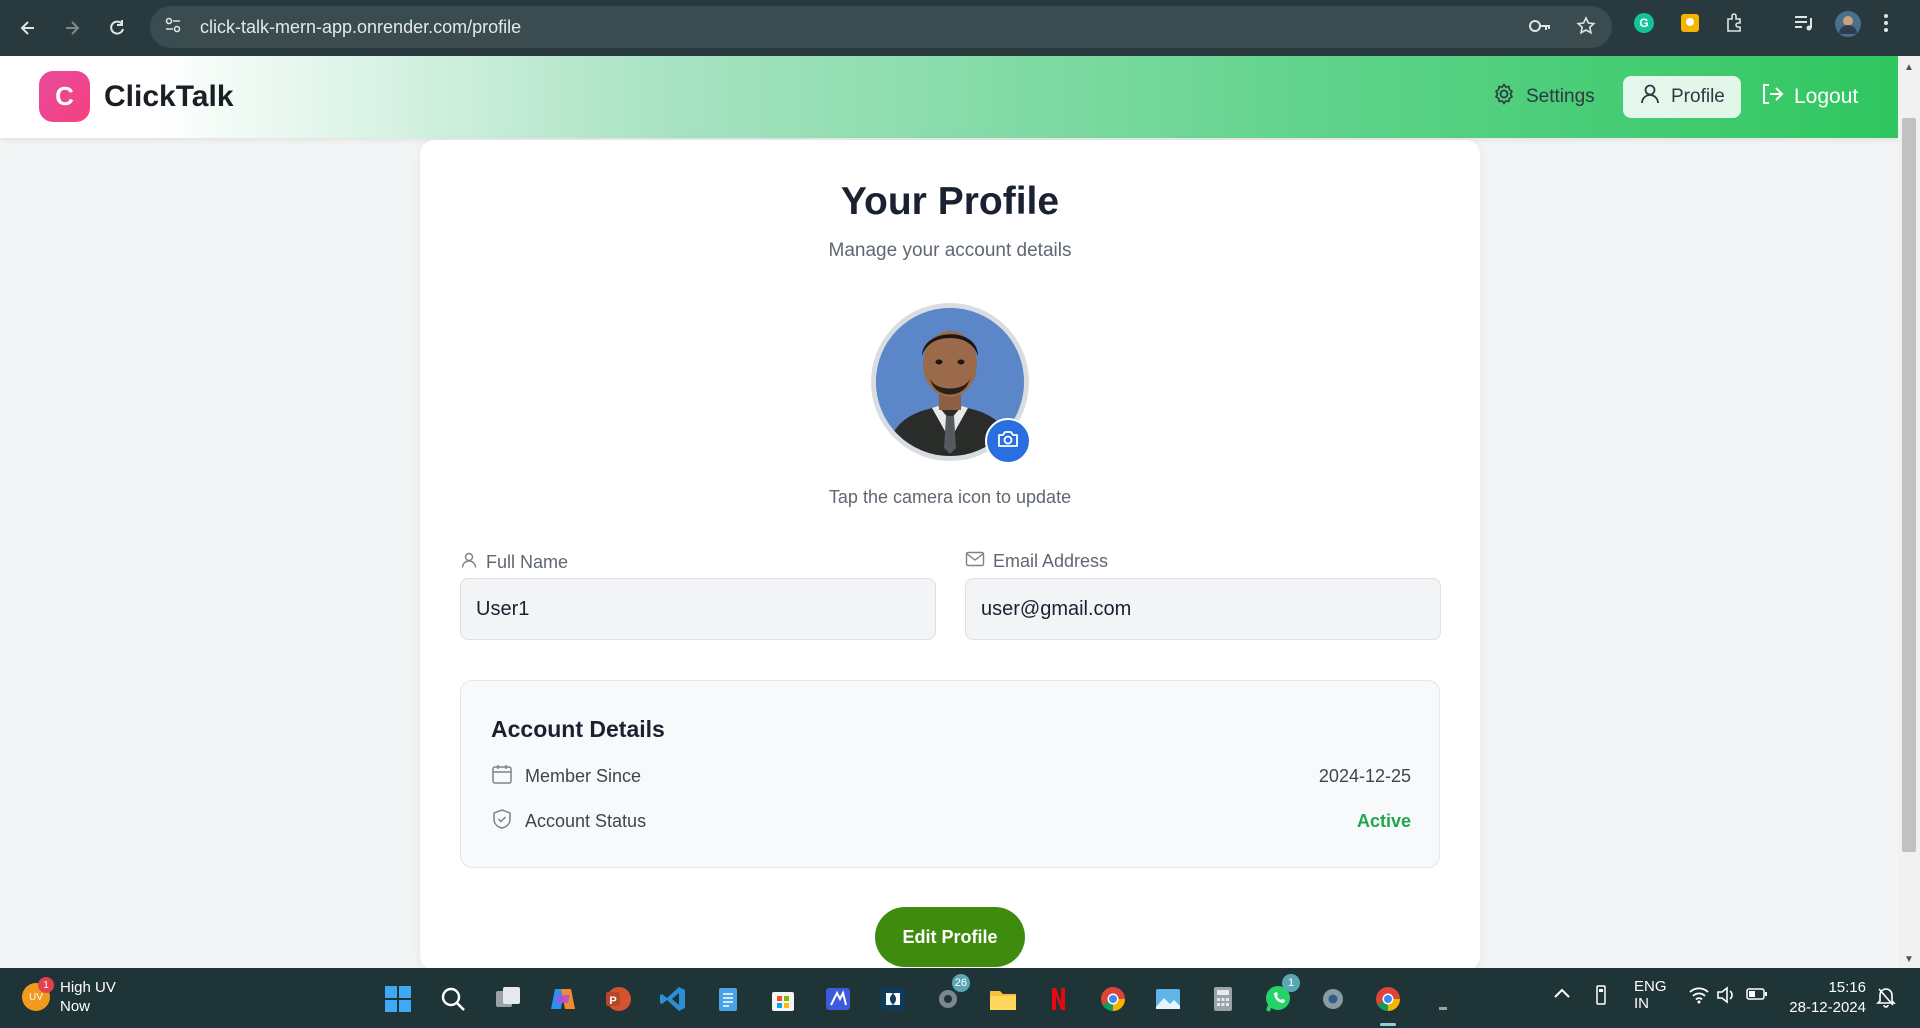  What do you see at coordinates (1886, 23) in the screenshot?
I see `browser-menu-icon` at bounding box center [1886, 23].